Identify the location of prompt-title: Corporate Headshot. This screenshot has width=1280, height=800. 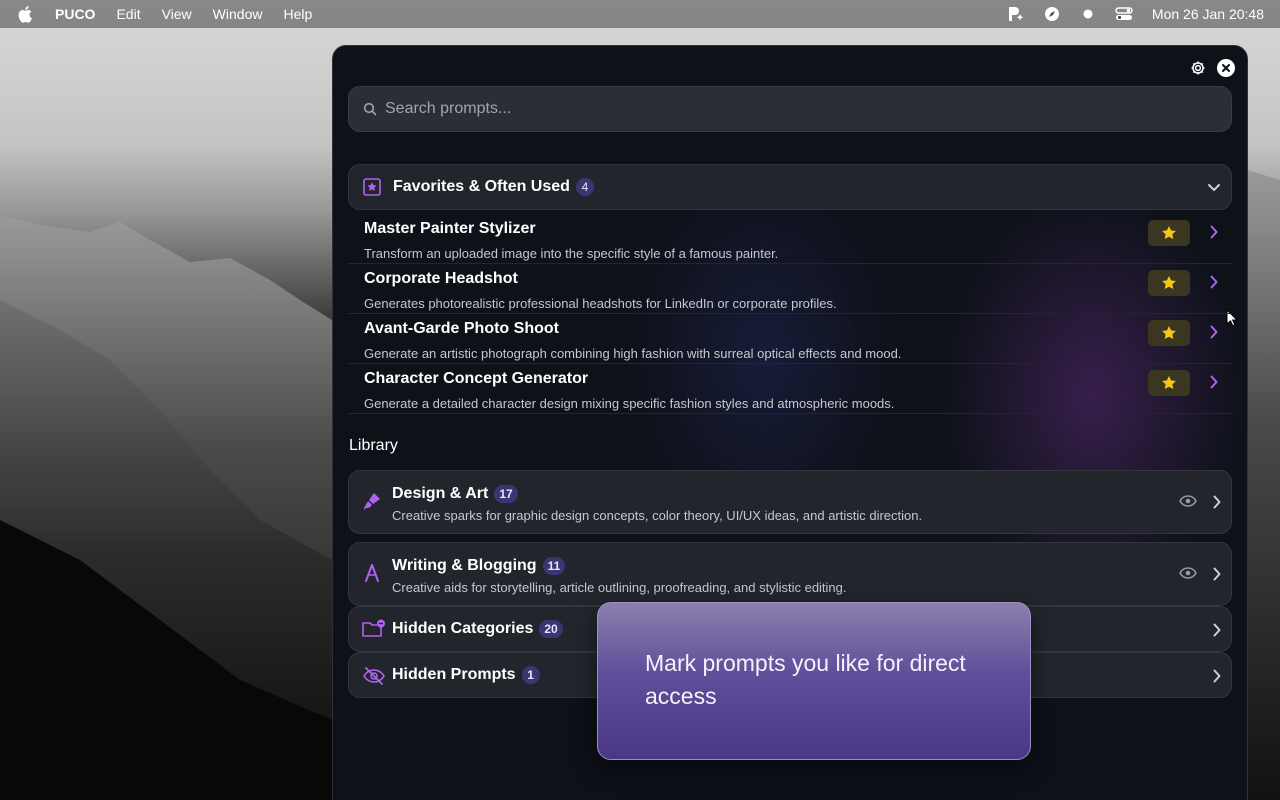
(441, 278).